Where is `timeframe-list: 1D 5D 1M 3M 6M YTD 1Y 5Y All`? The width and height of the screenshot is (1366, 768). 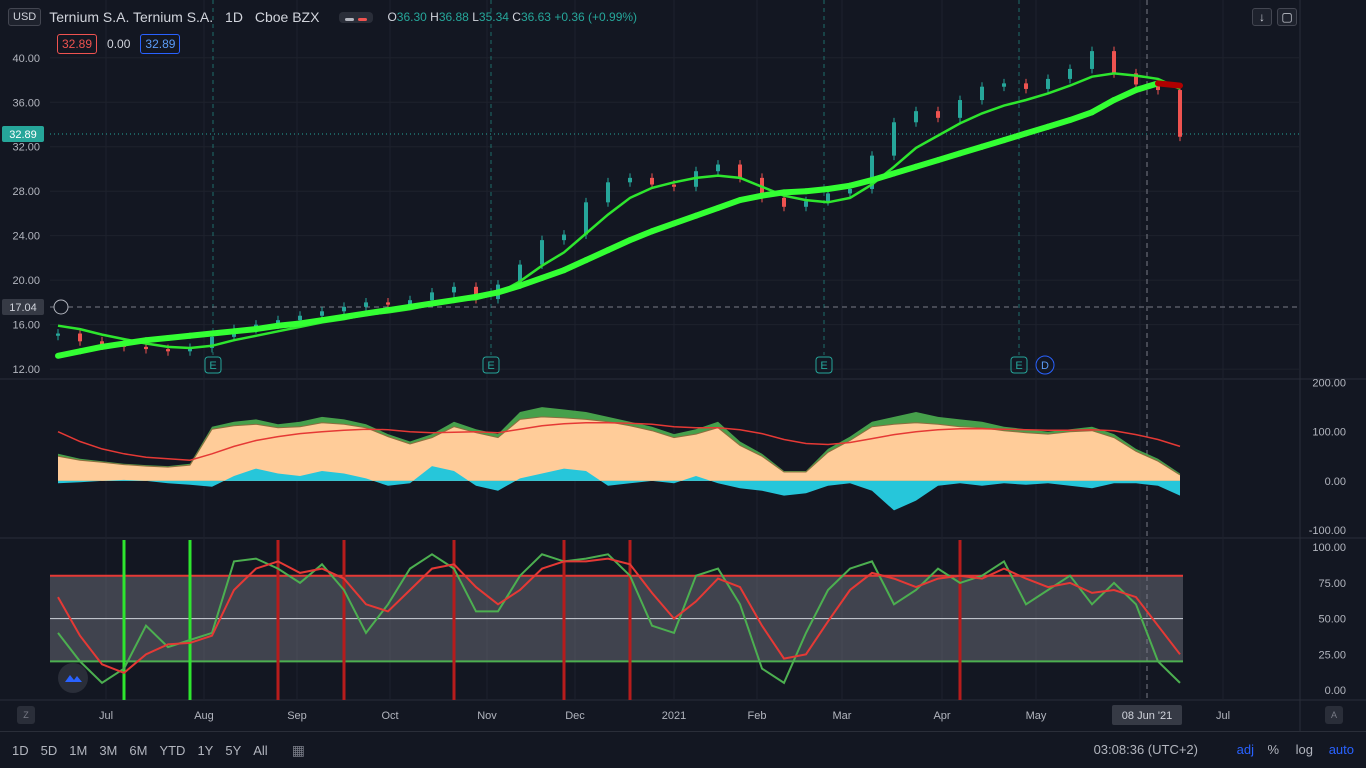 timeframe-list: 1D 5D 1M 3M 6M YTD 1Y 5Y All is located at coordinates (134, 750).